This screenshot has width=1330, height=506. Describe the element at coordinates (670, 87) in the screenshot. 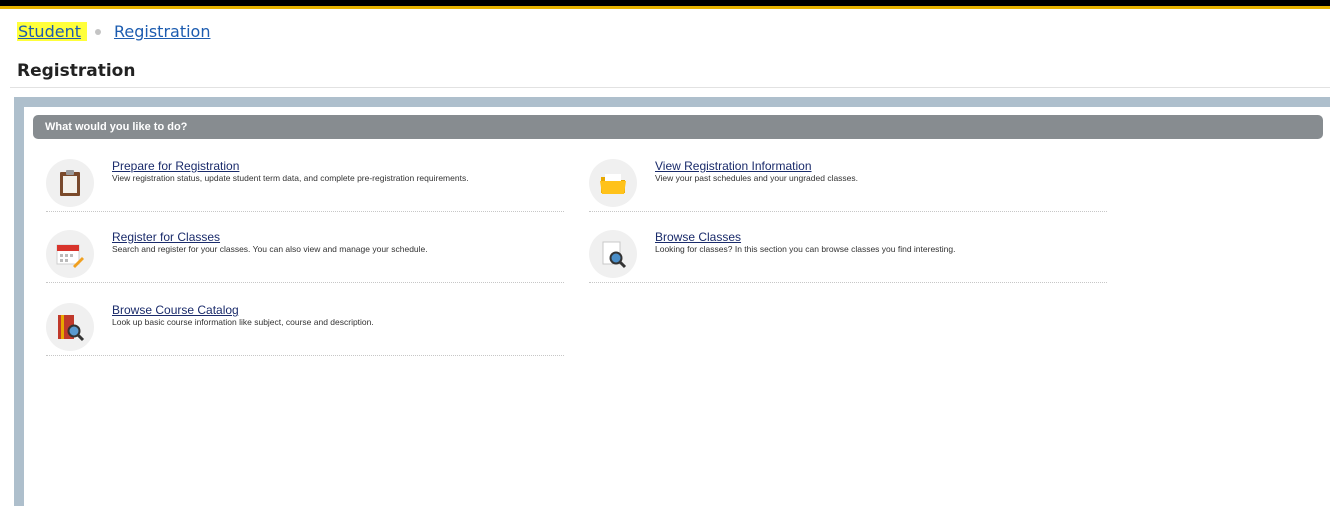

I see `title-divider` at that location.